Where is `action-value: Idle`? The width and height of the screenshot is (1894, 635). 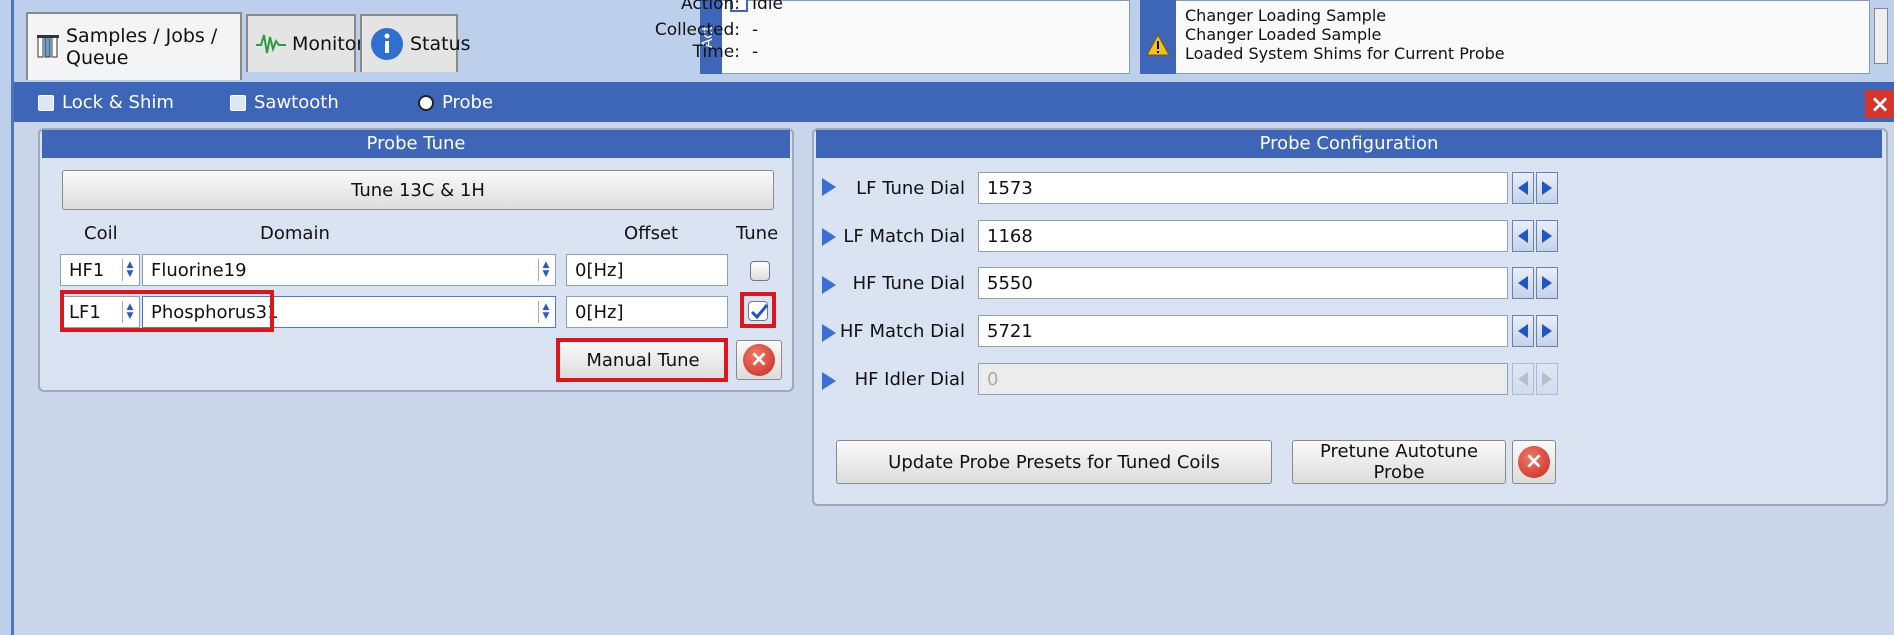
action-value: Idle is located at coordinates (767, 7).